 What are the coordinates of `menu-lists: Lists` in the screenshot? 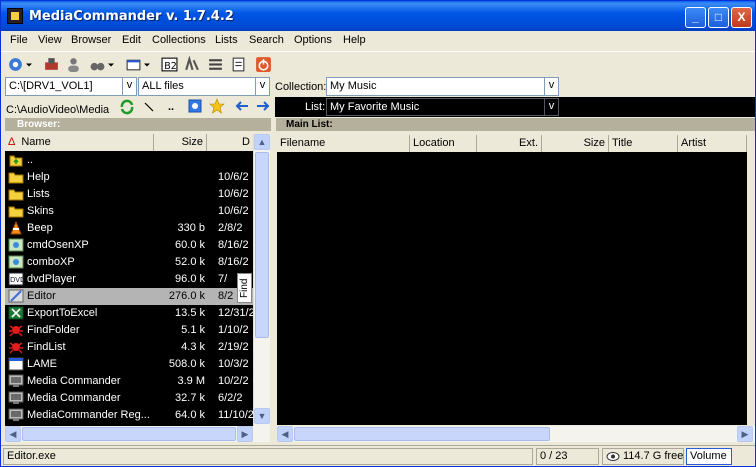 It's located at (226, 40).